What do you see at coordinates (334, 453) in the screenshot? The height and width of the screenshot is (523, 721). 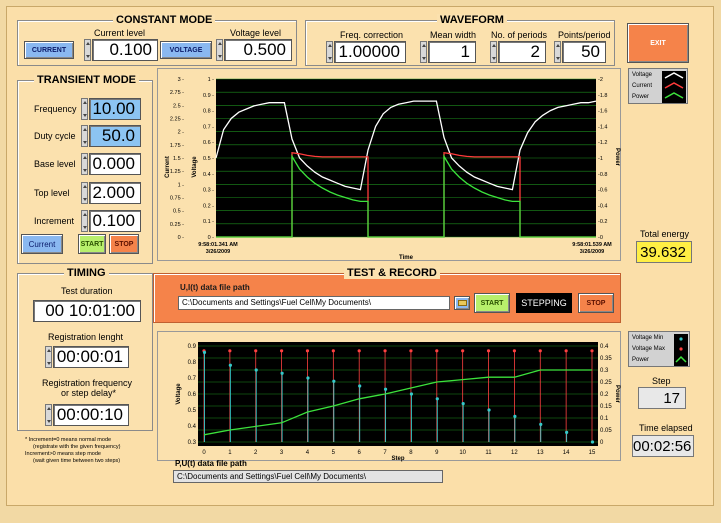 I see `step-tick-label: 5` at bounding box center [334, 453].